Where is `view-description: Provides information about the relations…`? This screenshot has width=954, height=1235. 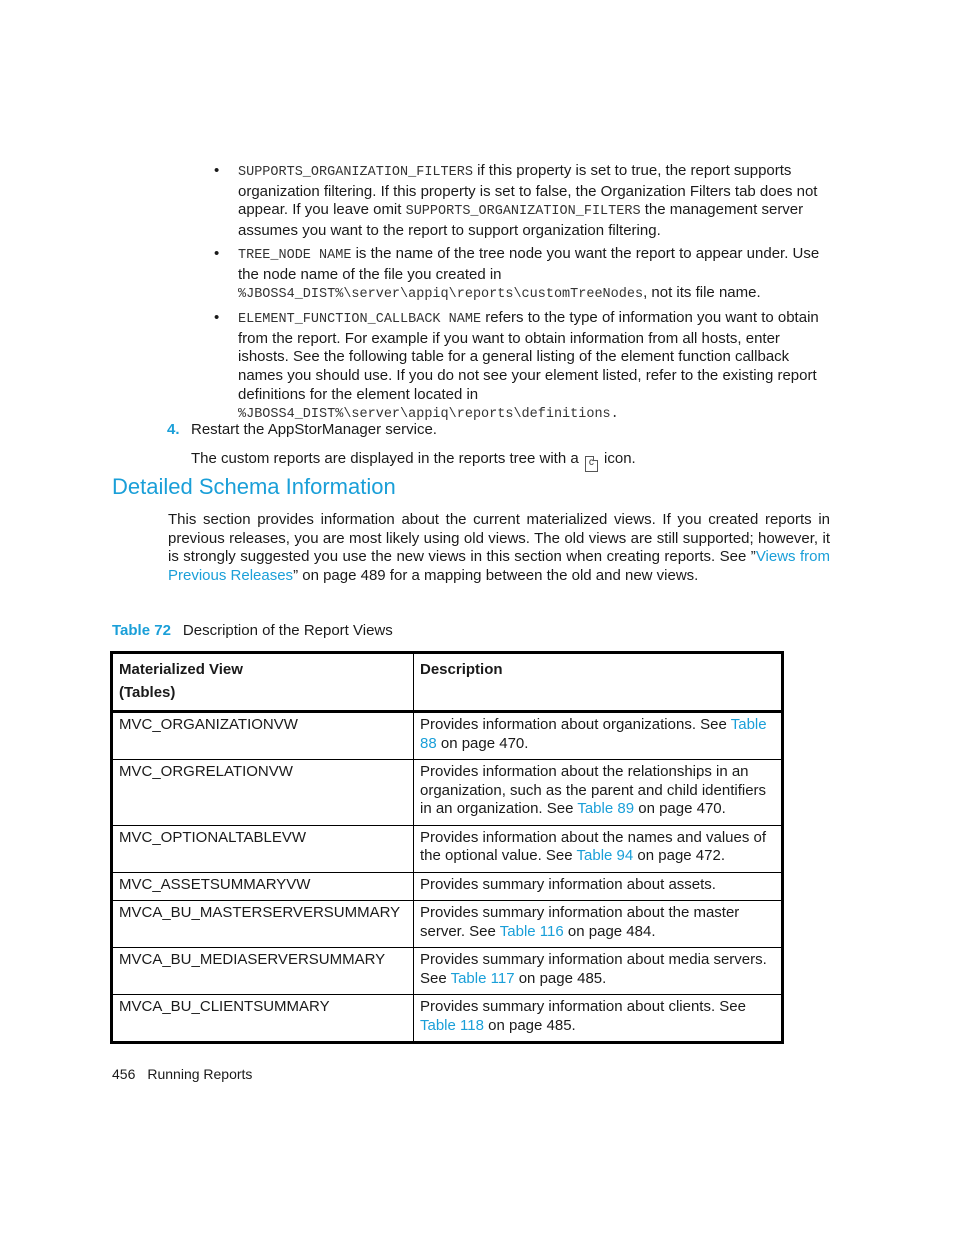
view-description: Provides information about the relations… is located at coordinates (598, 792).